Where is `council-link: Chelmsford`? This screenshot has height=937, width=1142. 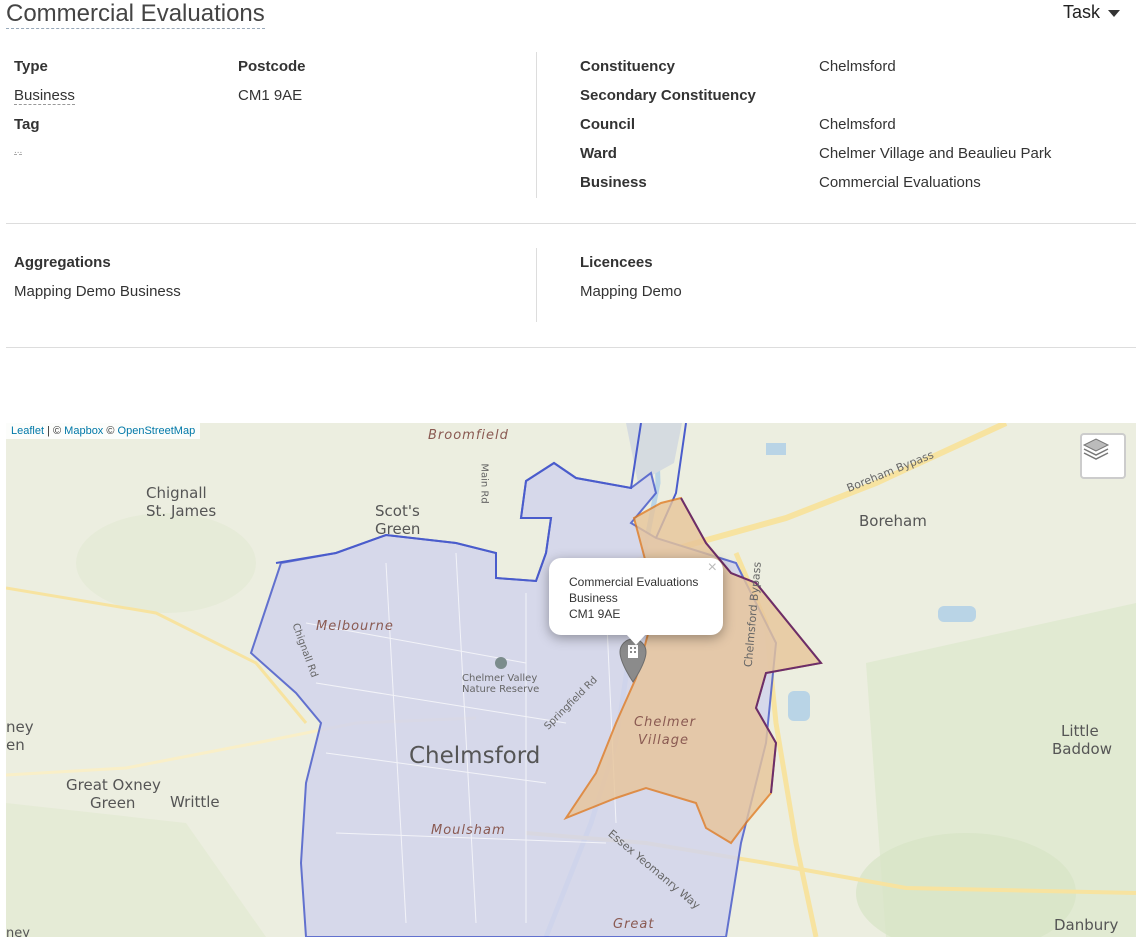 council-link: Chelmsford is located at coordinates (857, 124).